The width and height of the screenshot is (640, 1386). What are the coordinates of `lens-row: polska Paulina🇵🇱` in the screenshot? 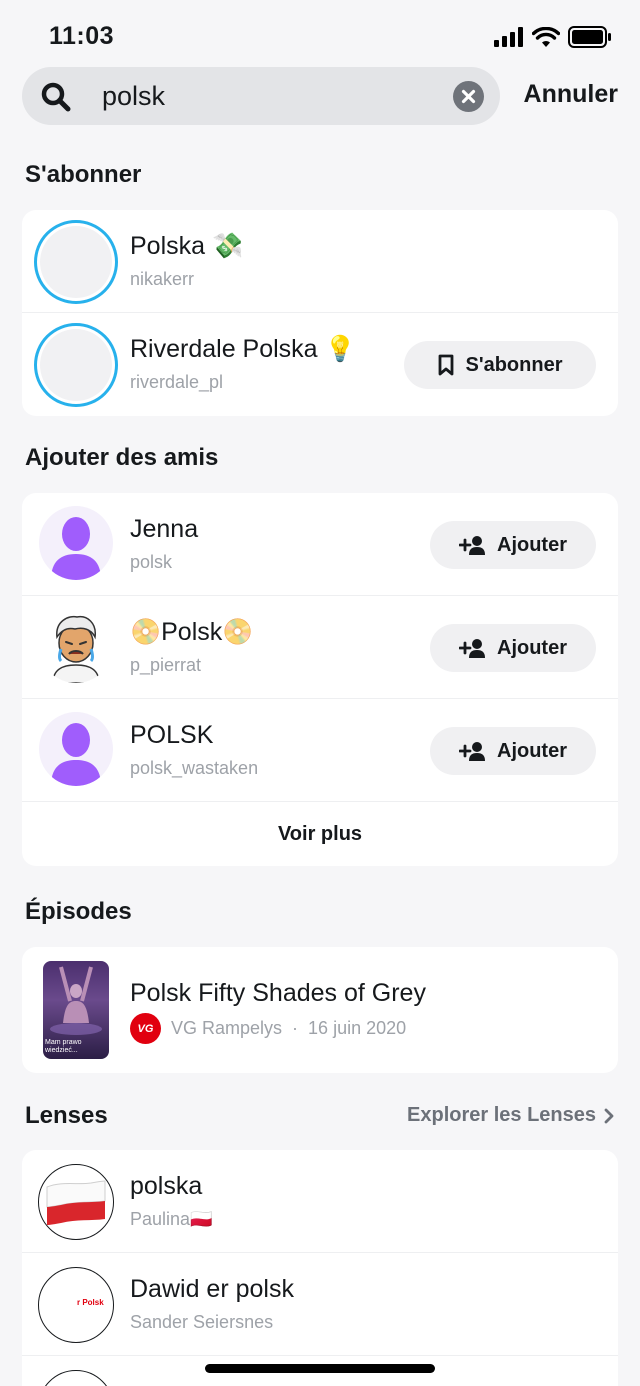 It's located at (320, 1201).